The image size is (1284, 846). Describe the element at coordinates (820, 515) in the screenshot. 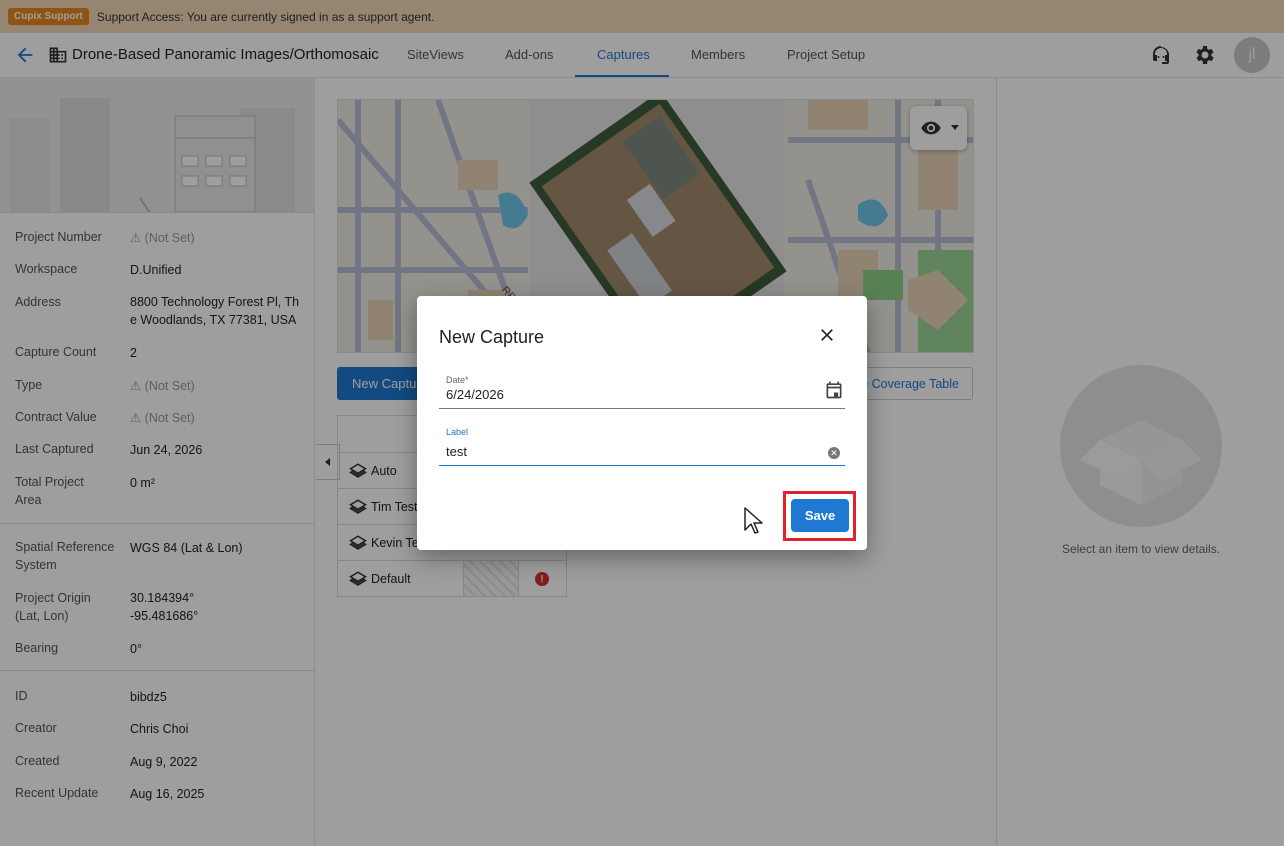

I see `save-button: Save` at that location.